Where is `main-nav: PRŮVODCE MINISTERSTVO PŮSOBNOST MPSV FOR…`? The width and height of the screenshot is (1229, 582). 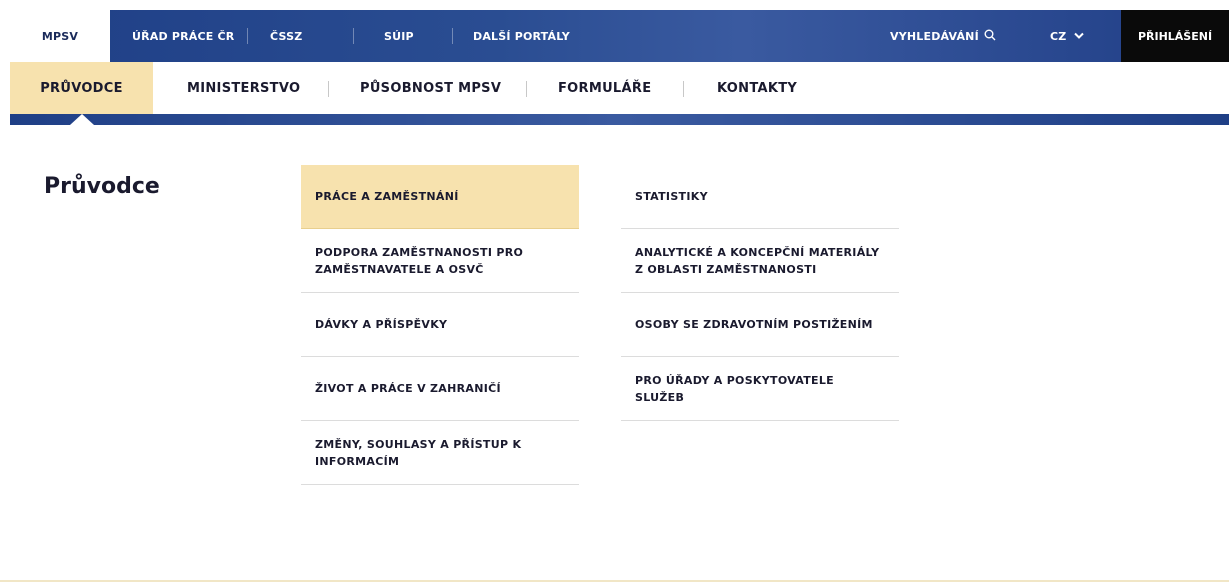 main-nav: PRŮVODCE MINISTERSTVO PŮSOBNOST MPSV FOR… is located at coordinates (619, 88).